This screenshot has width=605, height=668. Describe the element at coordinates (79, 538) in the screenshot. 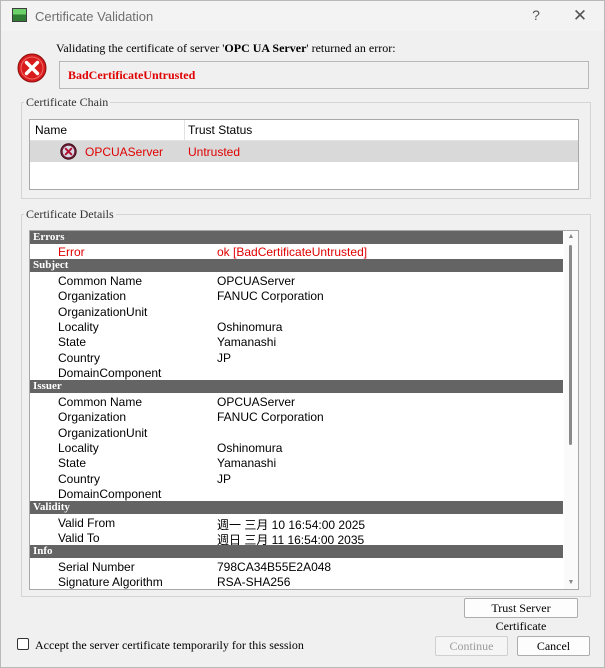

I see `detail-key: Valid To` at that location.